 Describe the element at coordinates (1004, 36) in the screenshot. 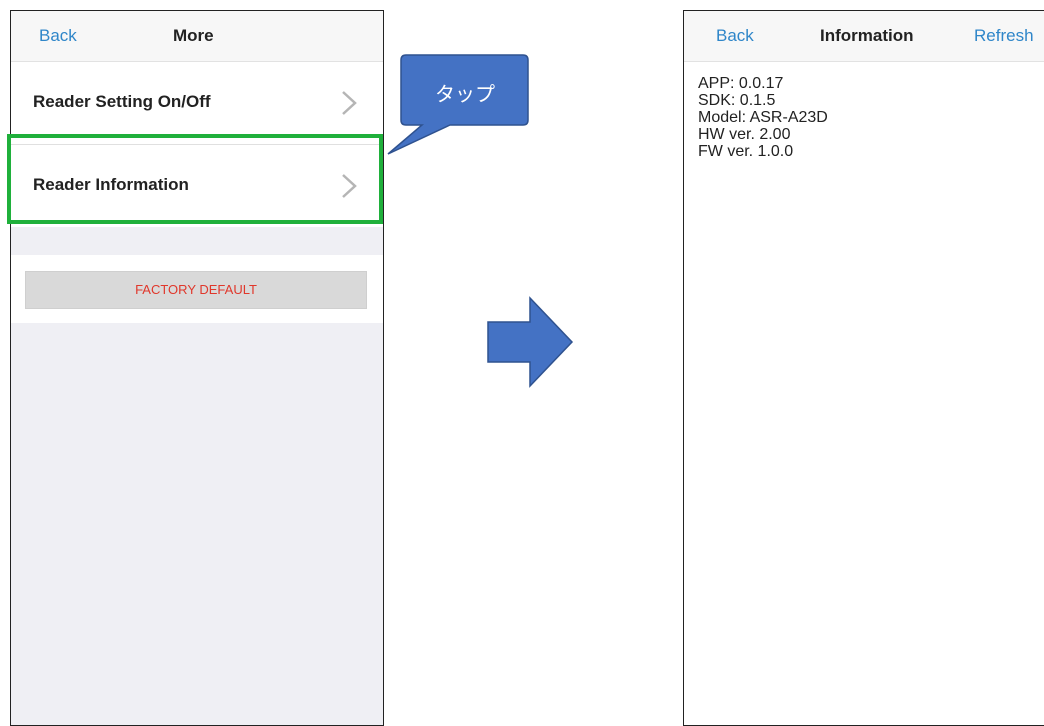

I see `refresh-button: Refresh` at that location.